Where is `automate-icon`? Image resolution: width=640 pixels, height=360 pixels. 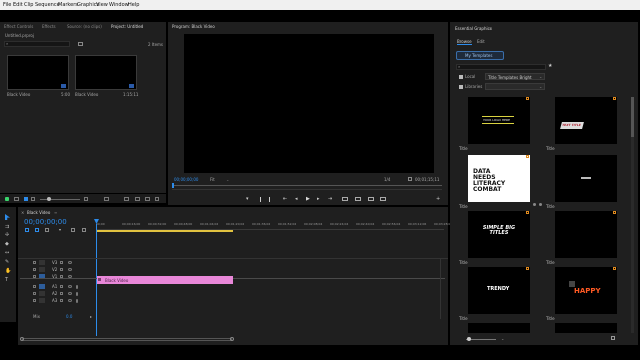 automate-icon is located at coordinates (106, 199).